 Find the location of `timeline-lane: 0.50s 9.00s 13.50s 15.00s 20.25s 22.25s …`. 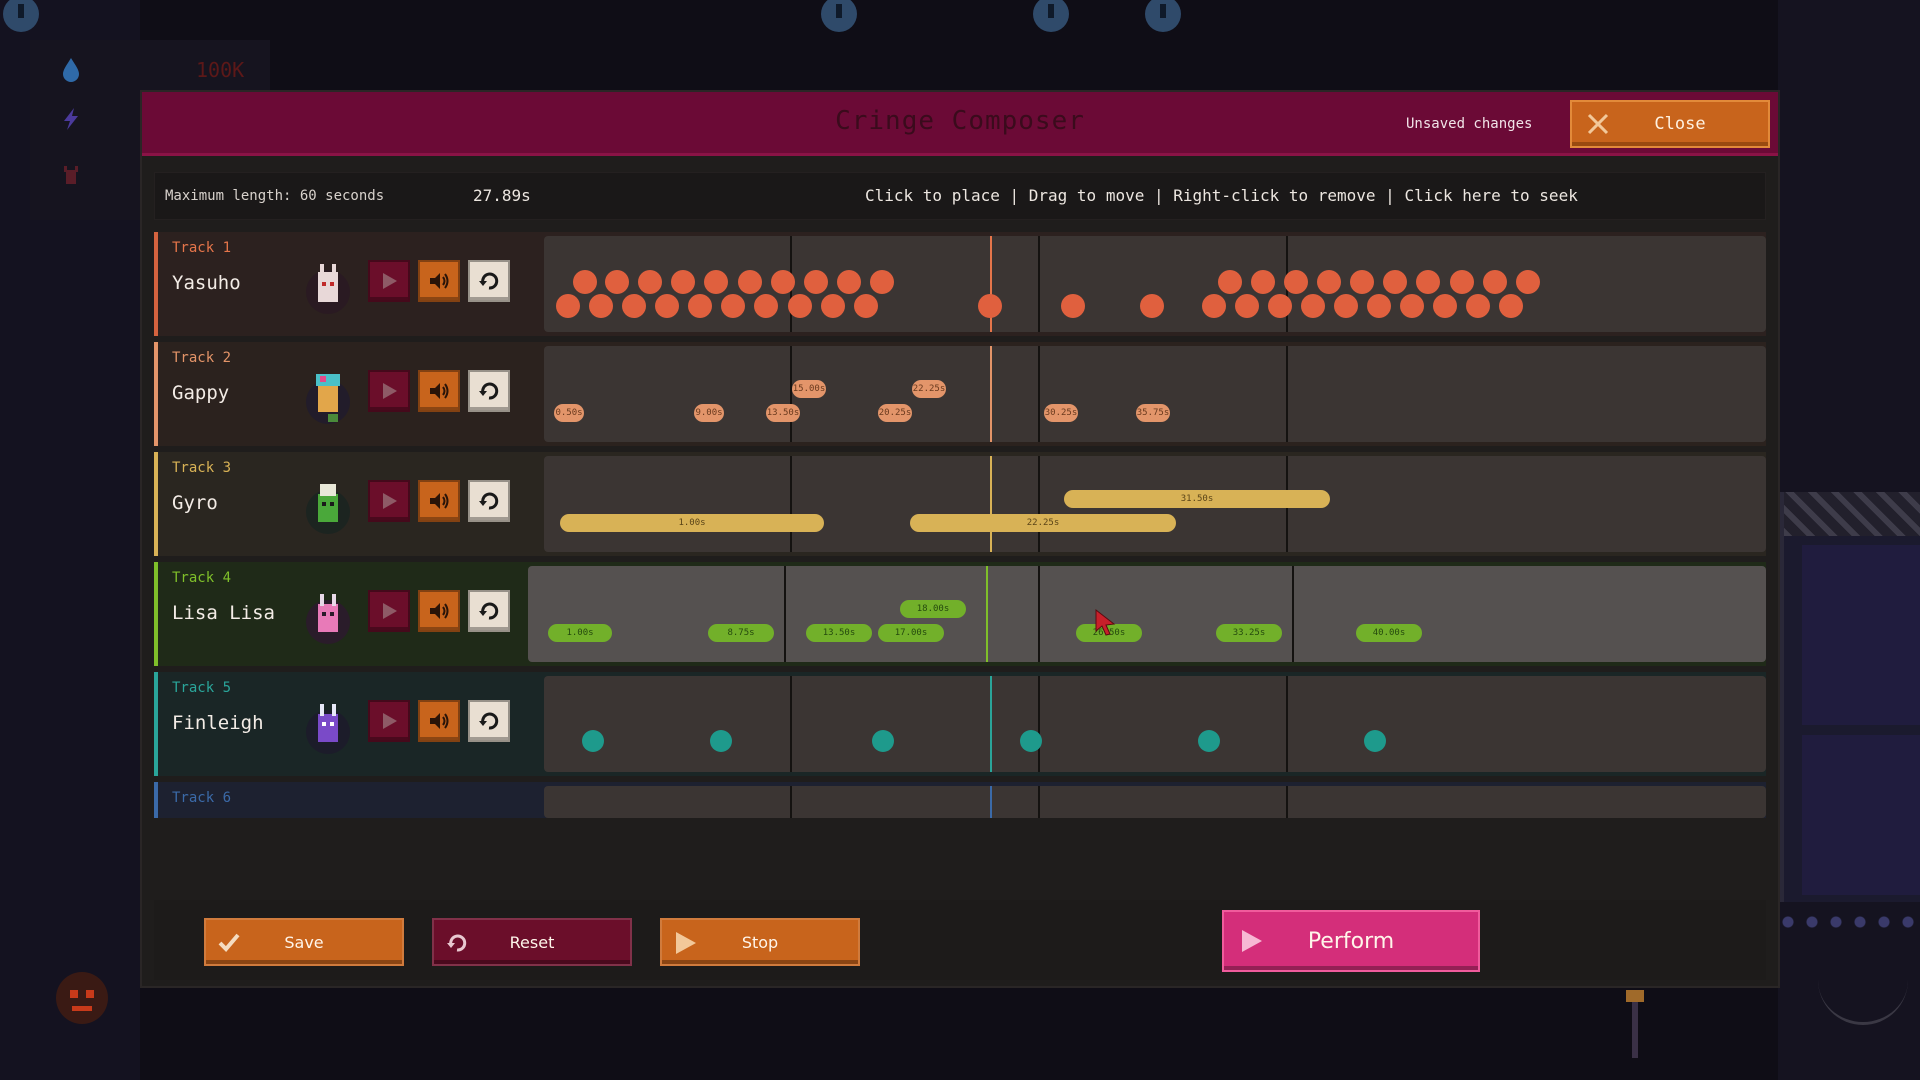

timeline-lane: 0.50s 9.00s 13.50s 15.00s 20.25s 22.25s … is located at coordinates (1155, 394).